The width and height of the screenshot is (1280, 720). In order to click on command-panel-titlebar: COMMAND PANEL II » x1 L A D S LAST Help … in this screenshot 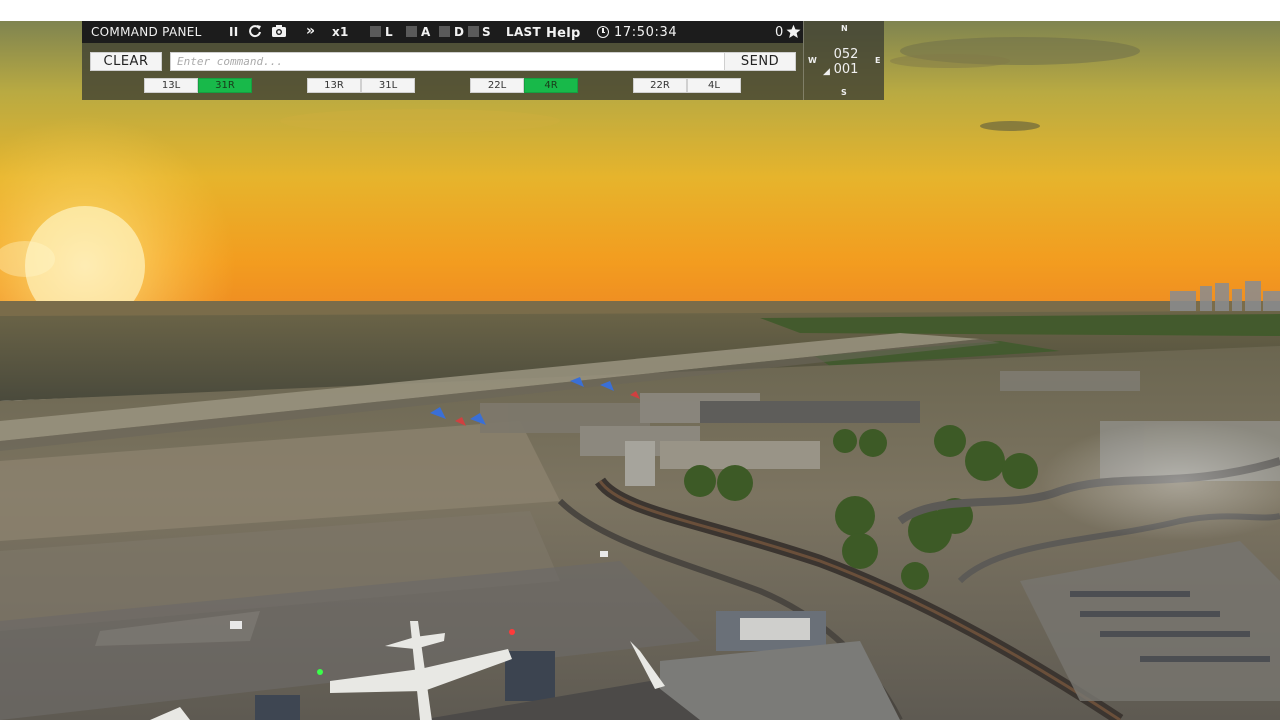, I will do `click(442, 32)`.